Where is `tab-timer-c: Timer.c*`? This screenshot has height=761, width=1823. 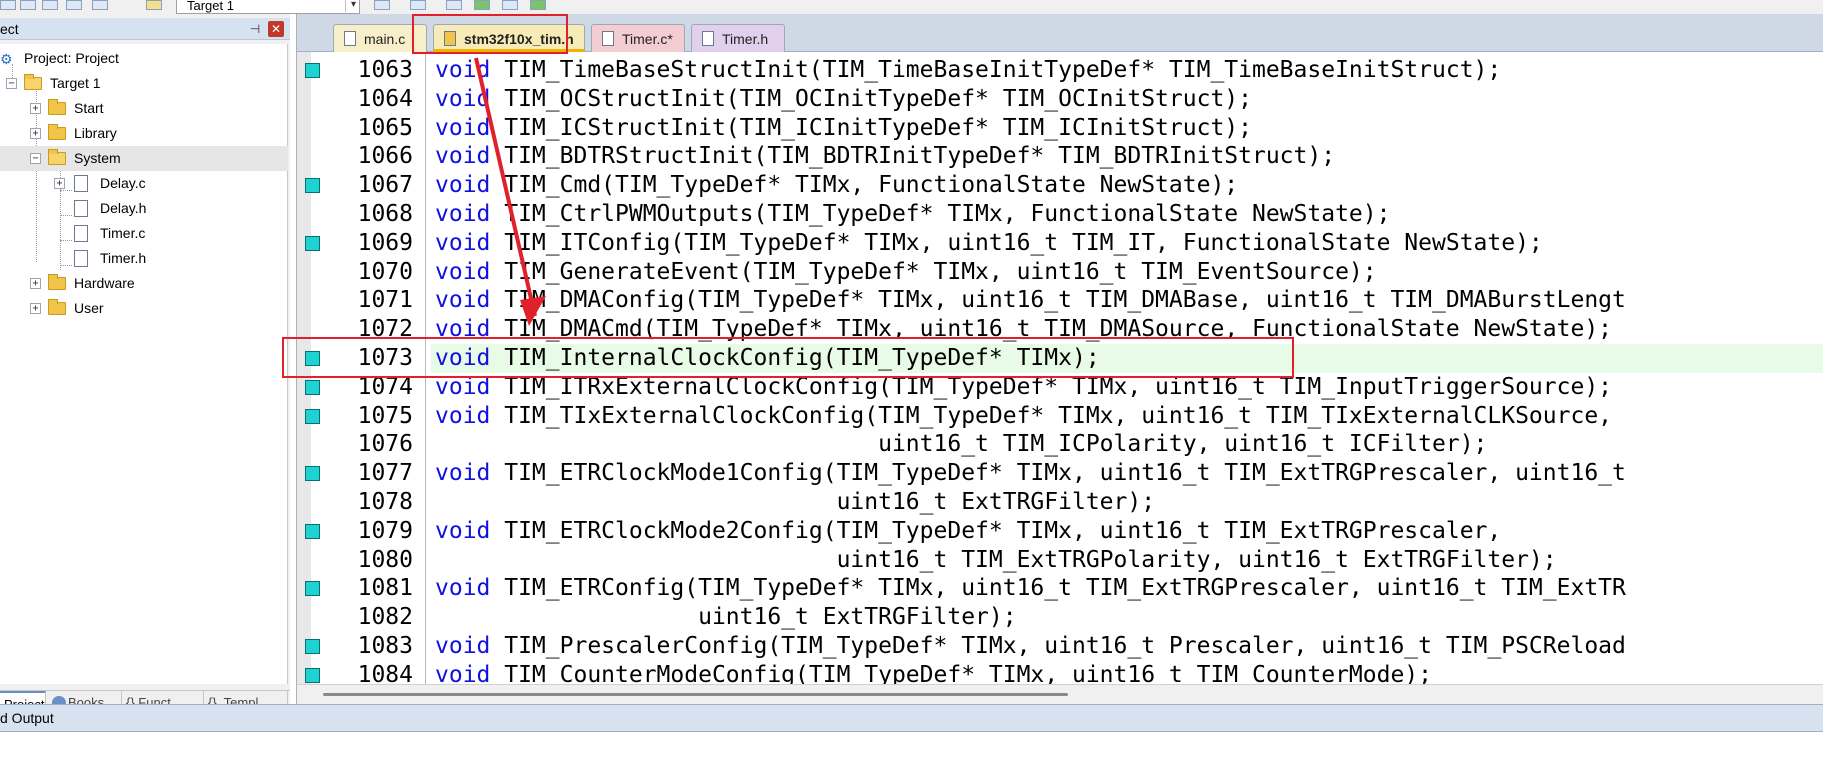
tab-timer-c: Timer.c* is located at coordinates (638, 38).